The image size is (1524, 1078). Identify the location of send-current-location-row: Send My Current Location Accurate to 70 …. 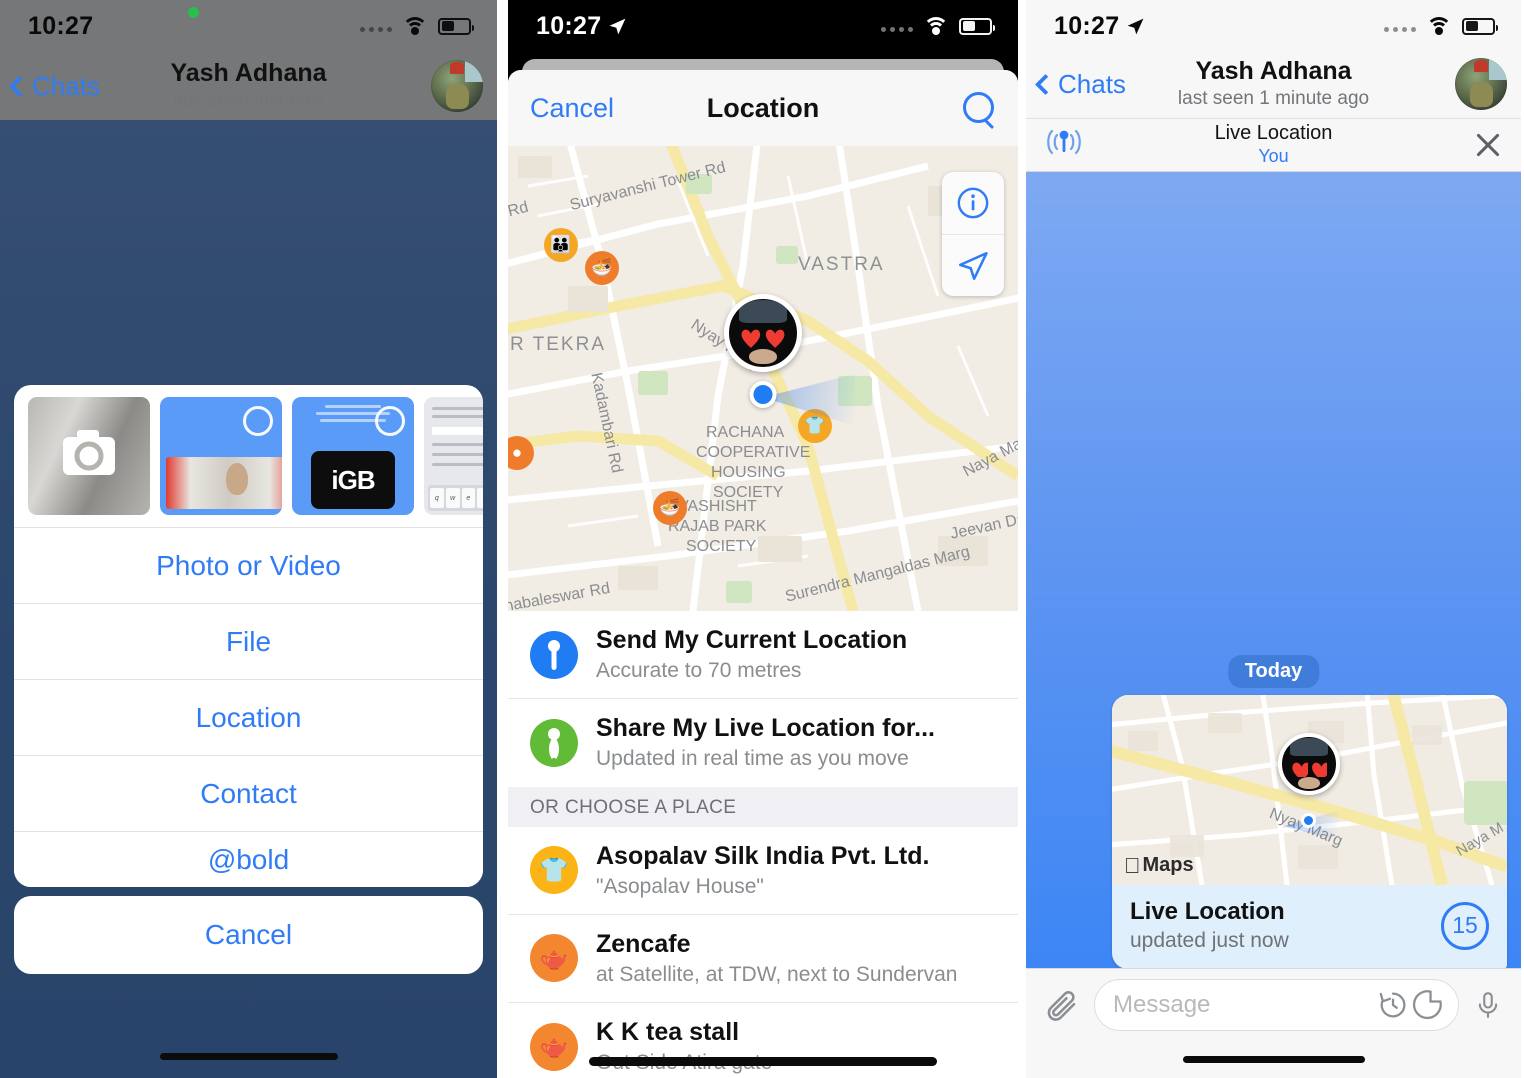
(763, 655).